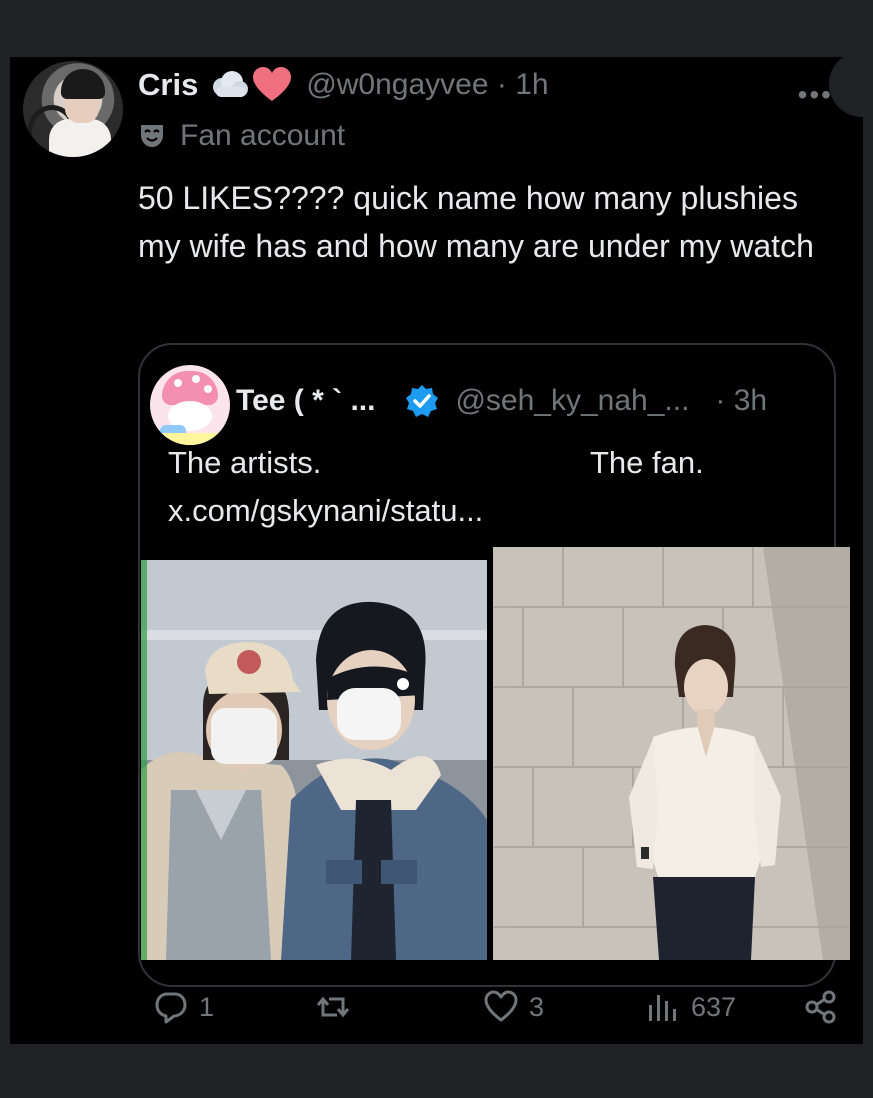 The width and height of the screenshot is (873, 1098). I want to click on share-icon, so click(820, 1007).